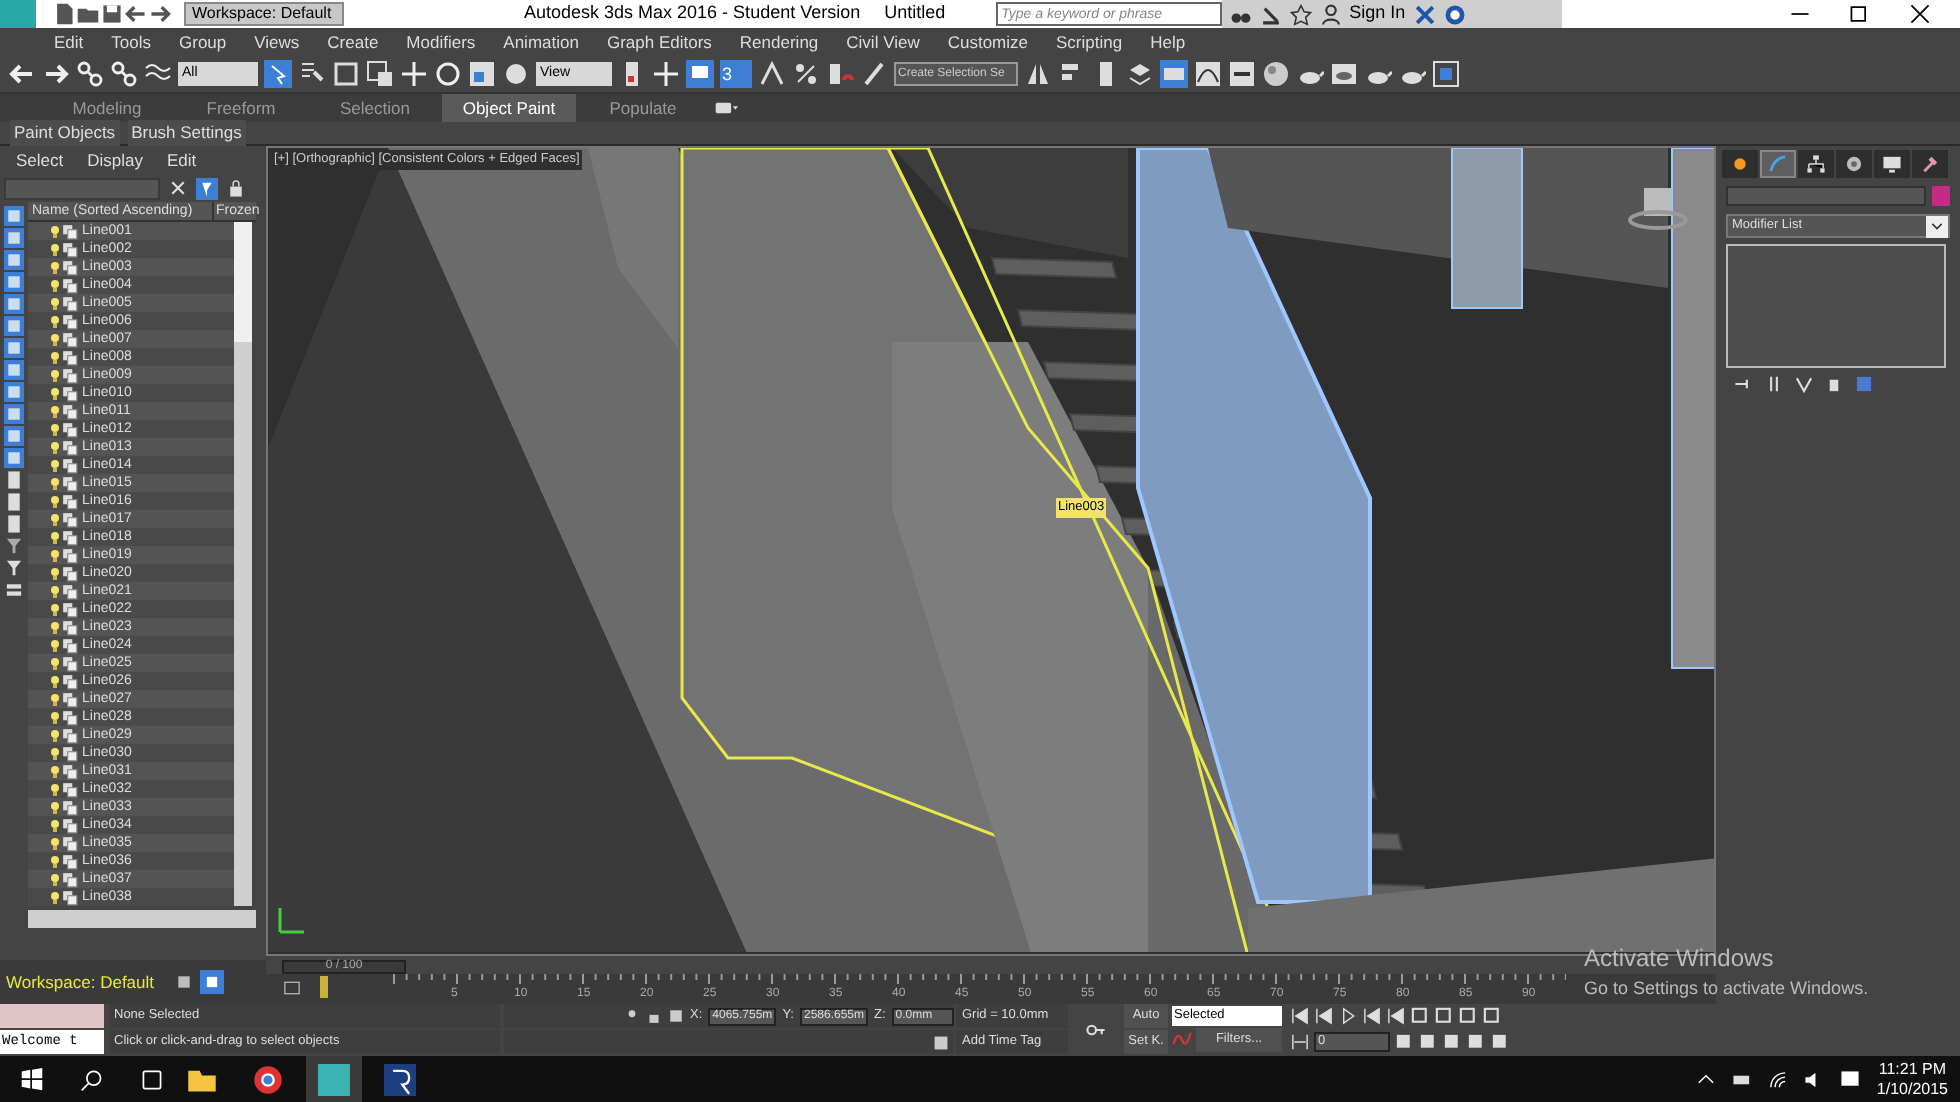 This screenshot has width=1960, height=1102. Describe the element at coordinates (1778, 1080) in the screenshot. I see `wifi-icon` at that location.